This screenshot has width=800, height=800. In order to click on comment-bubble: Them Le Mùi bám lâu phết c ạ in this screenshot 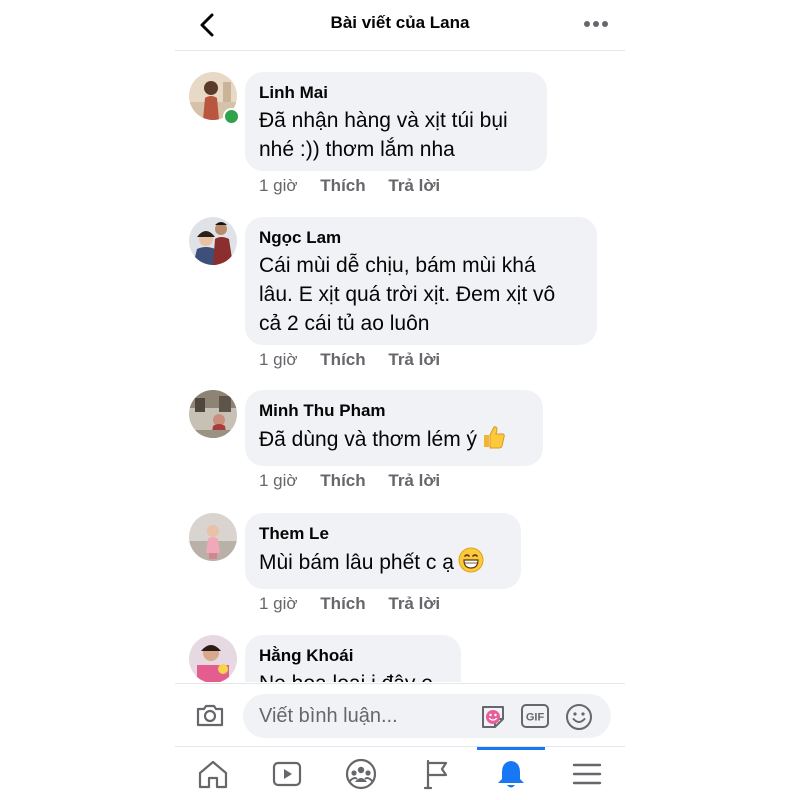, I will do `click(383, 551)`.